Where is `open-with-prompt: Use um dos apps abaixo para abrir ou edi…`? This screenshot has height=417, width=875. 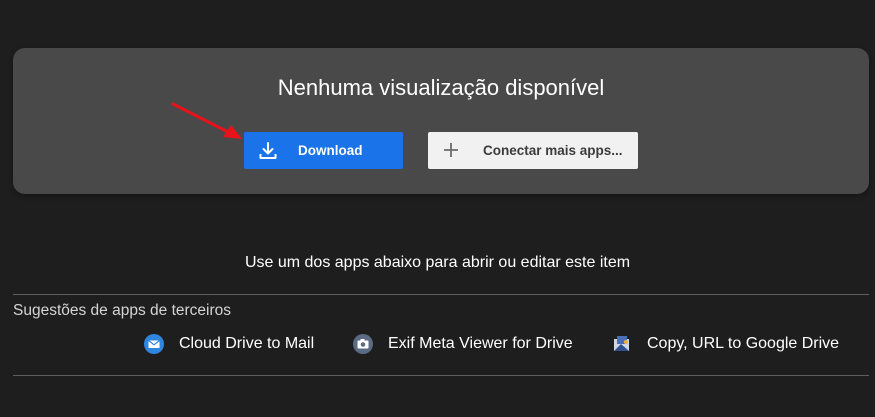
open-with-prompt: Use um dos apps abaixo para abrir ou edi… is located at coordinates (437, 262).